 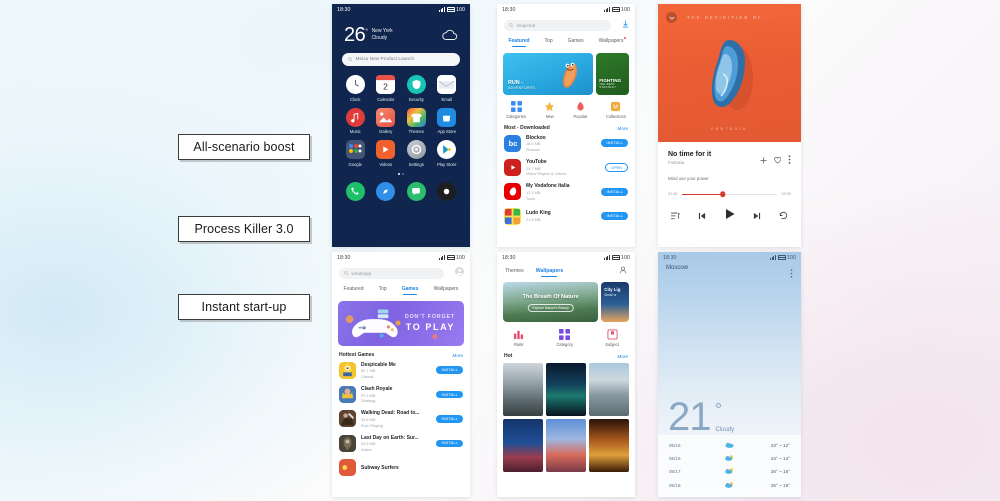 What do you see at coordinates (566, 143) in the screenshot?
I see `app-list-item: bc Blockoo 18.5 MB Finance INSTALL` at bounding box center [566, 143].